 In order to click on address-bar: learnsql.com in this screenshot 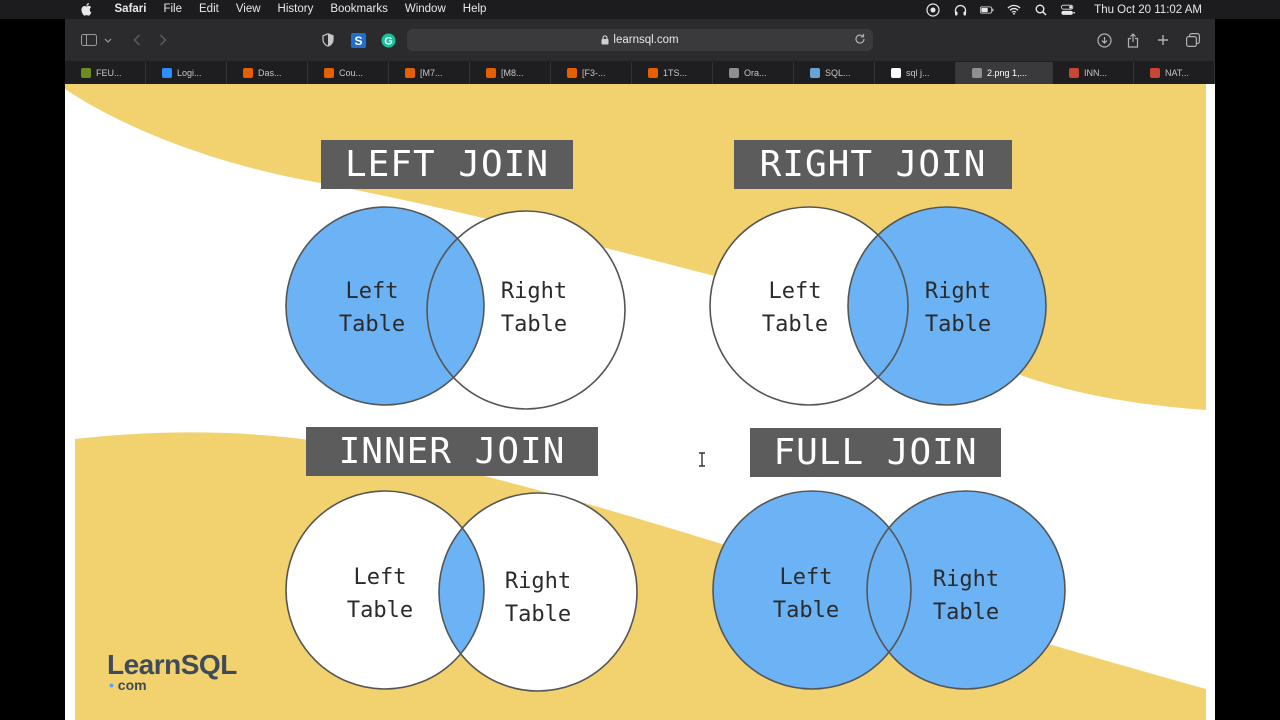, I will do `click(640, 40)`.